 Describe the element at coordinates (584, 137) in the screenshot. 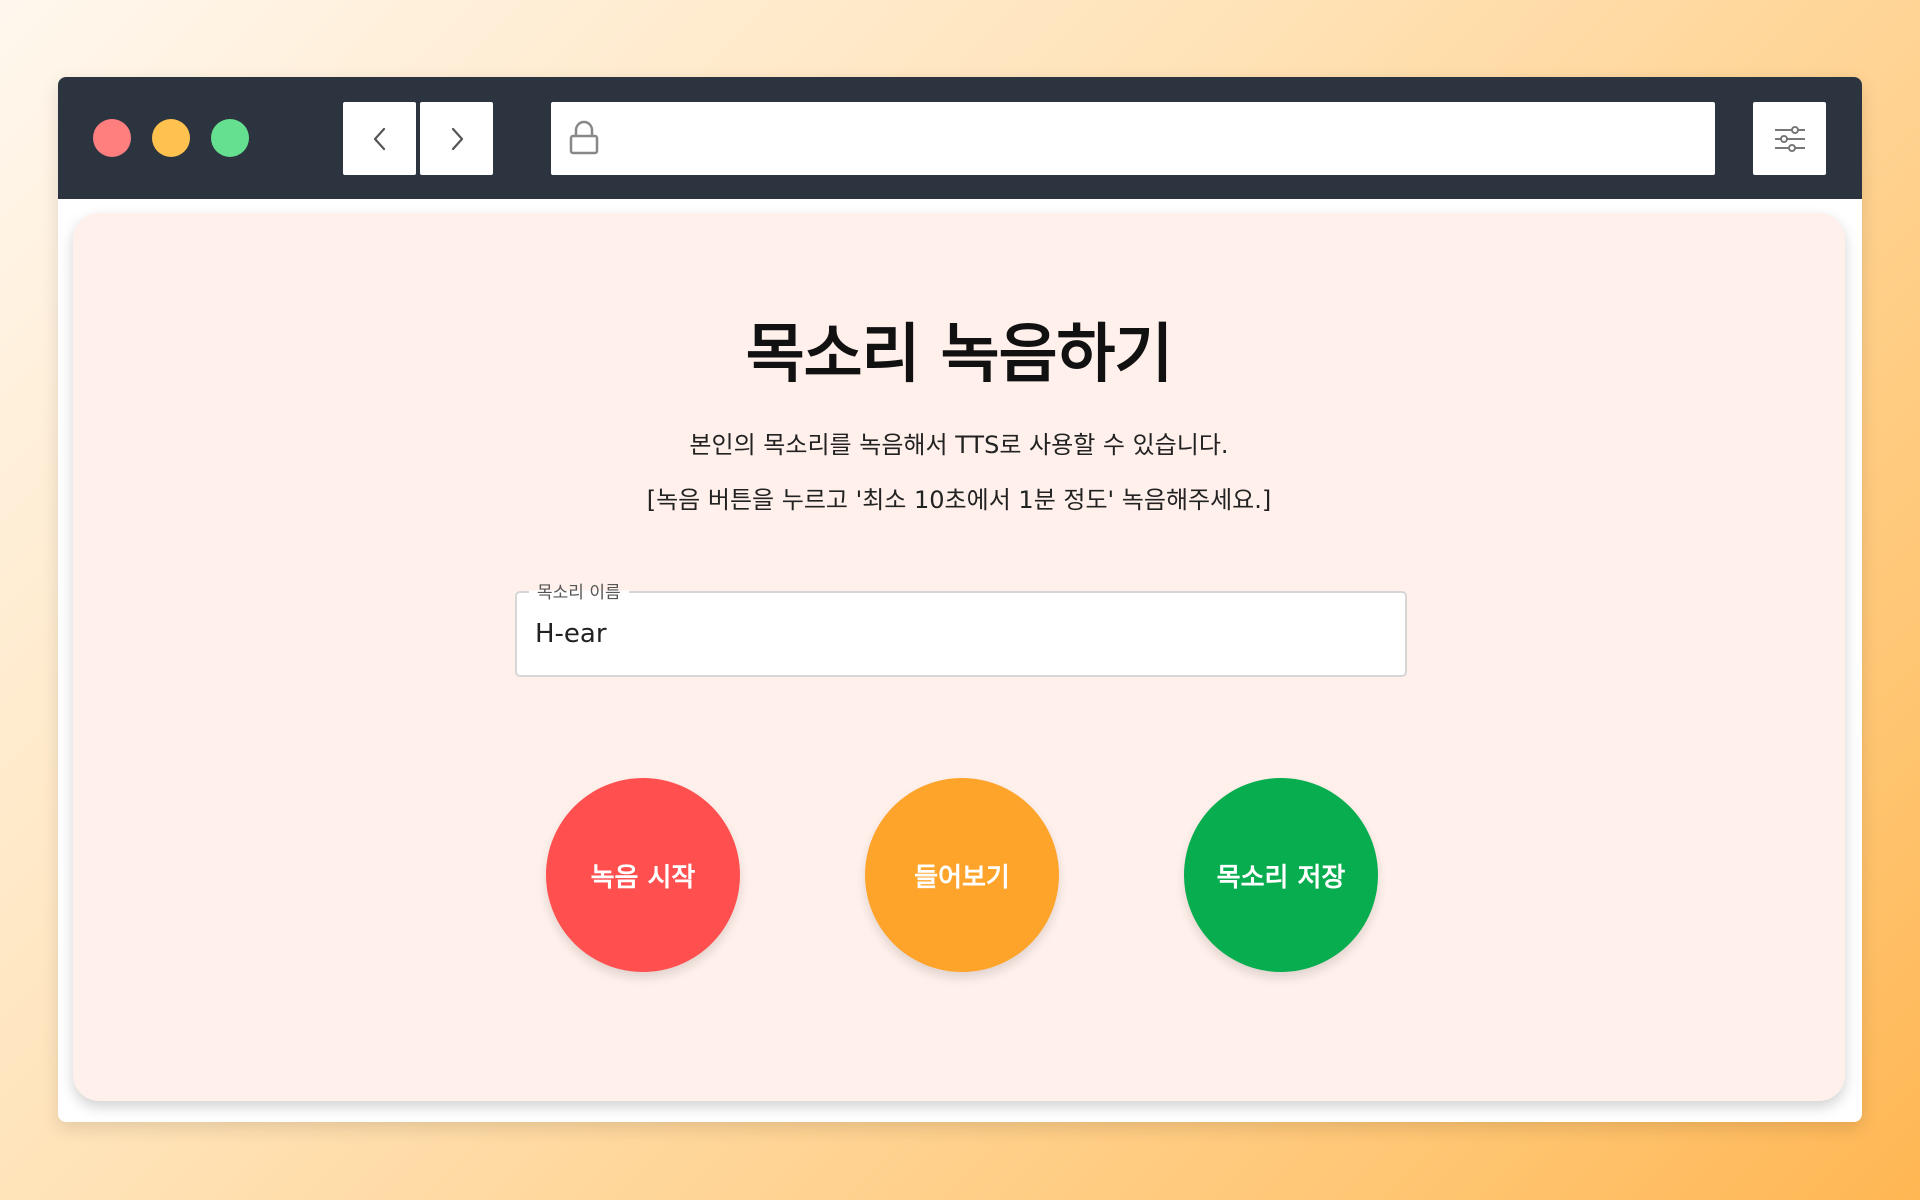

I see `lock-icon` at that location.